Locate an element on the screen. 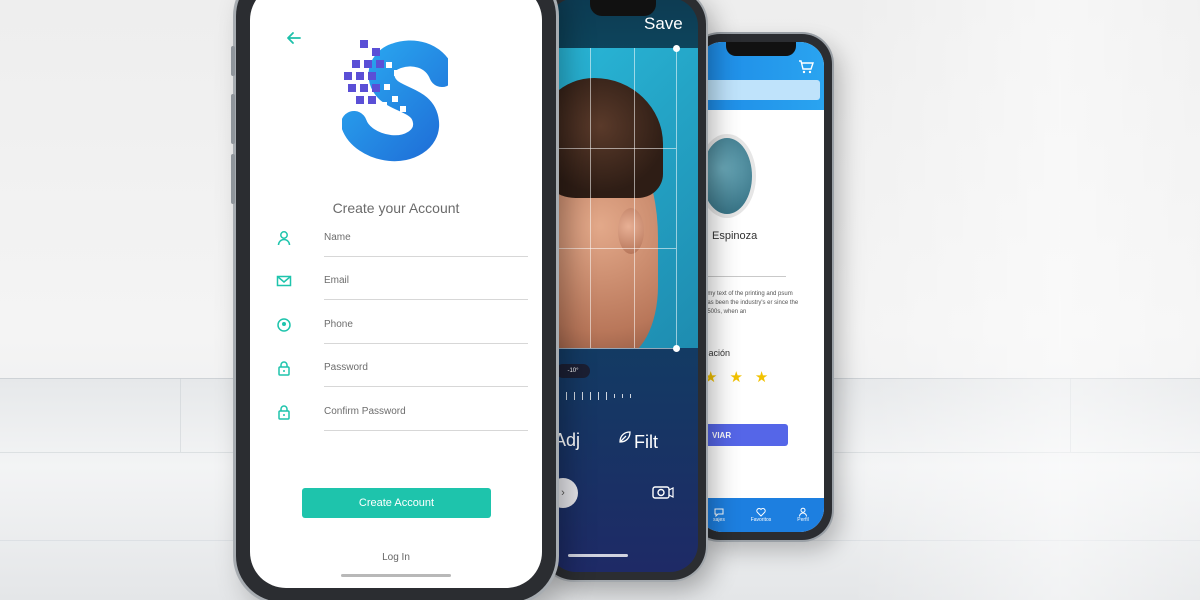  page-title: Create your Account is located at coordinates (396, 208).